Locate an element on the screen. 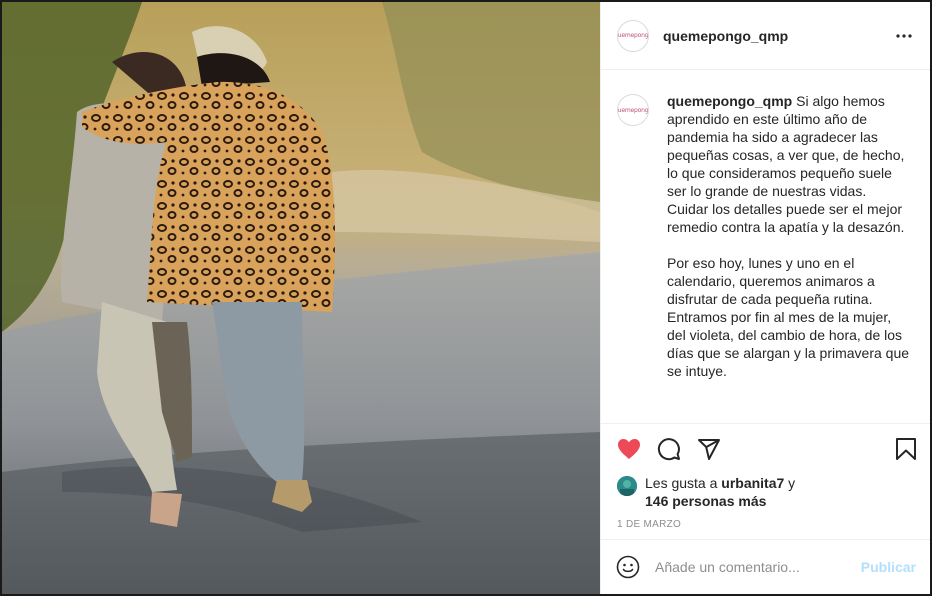 The image size is (932, 596). emoji-icon is located at coordinates (628, 567).